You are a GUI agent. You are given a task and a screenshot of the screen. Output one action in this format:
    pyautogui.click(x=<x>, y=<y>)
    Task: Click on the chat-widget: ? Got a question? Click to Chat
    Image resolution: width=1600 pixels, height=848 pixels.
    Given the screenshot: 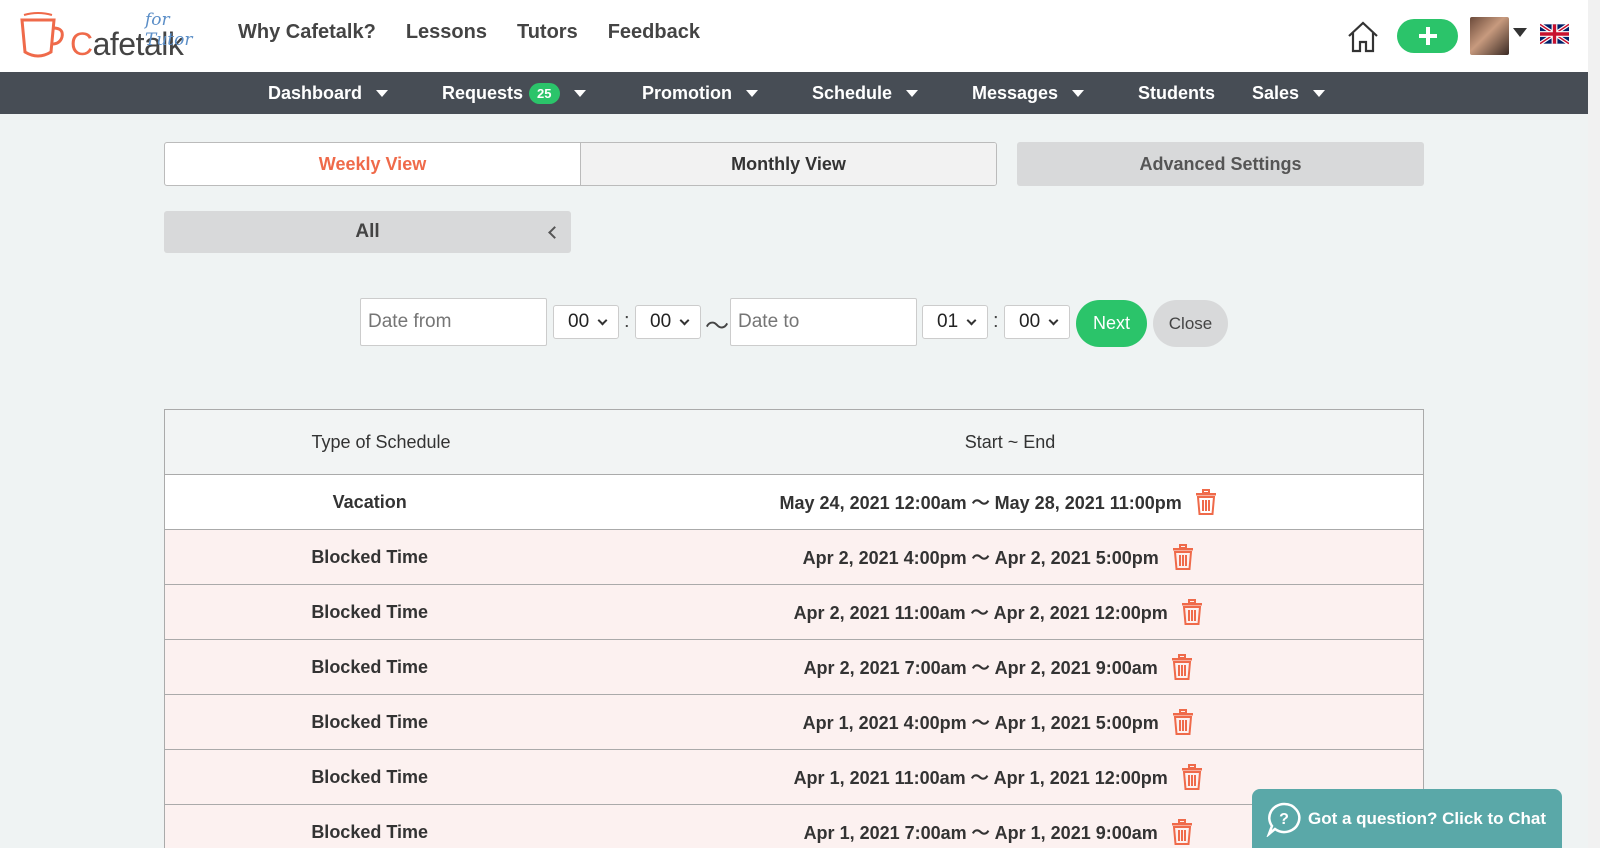 What is the action you would take?
    pyautogui.click(x=1407, y=818)
    